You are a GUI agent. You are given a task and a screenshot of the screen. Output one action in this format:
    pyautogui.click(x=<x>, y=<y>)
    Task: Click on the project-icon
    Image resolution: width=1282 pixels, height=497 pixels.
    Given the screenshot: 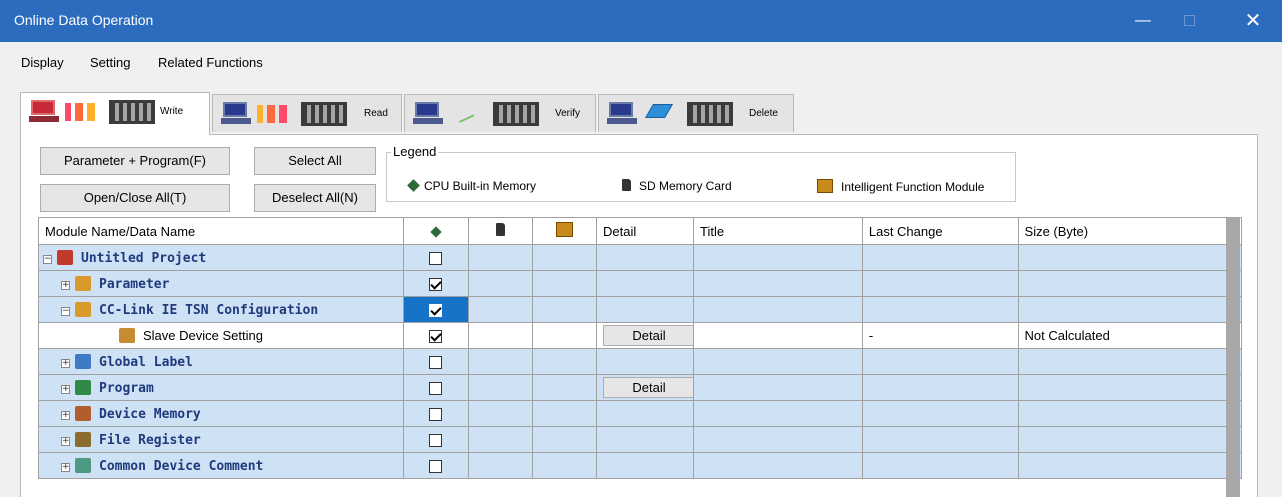 What is the action you would take?
    pyautogui.click(x=65, y=257)
    